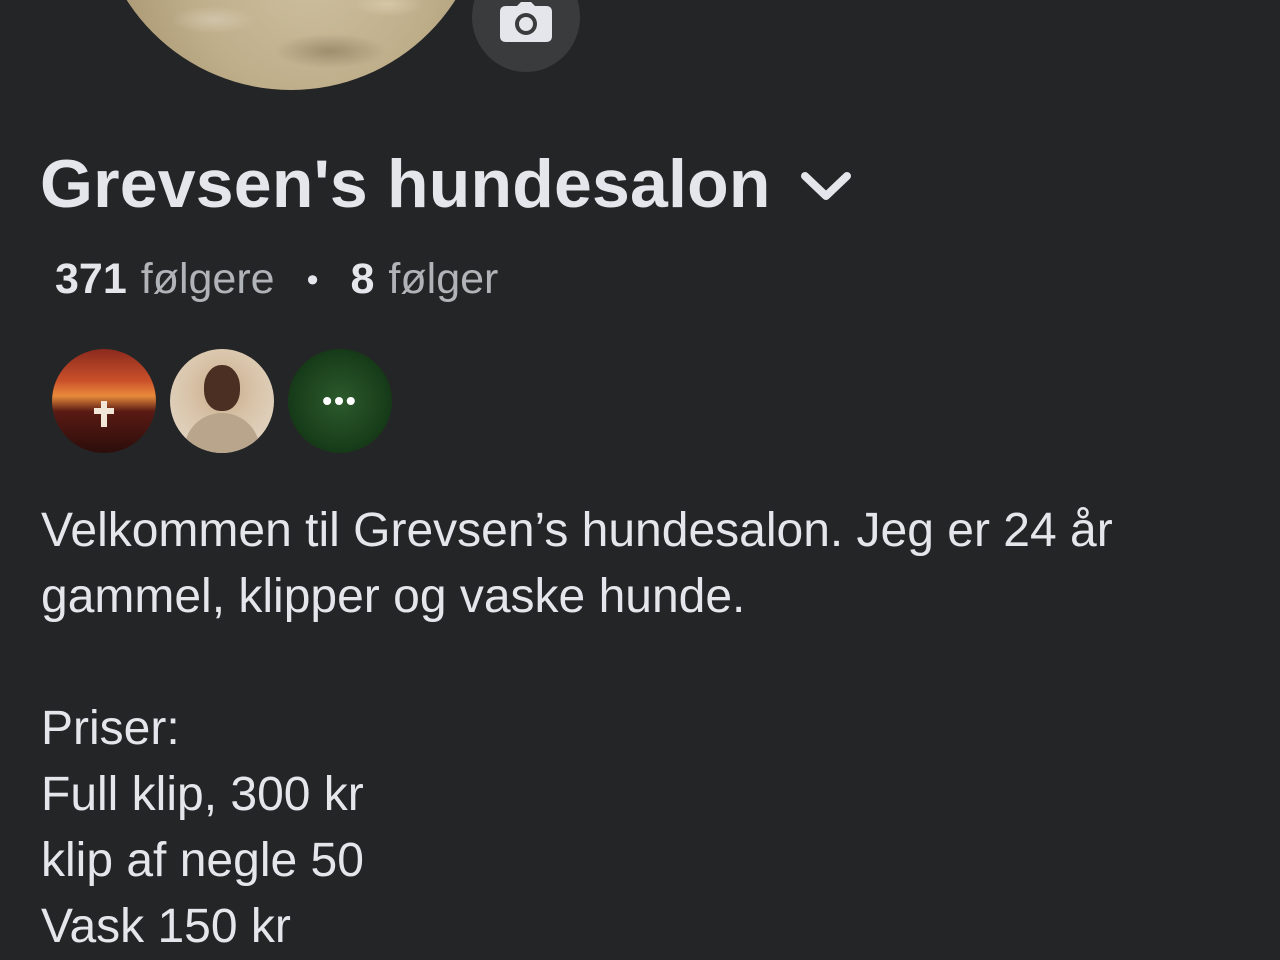 This screenshot has height=960, width=1280. What do you see at coordinates (362, 279) in the screenshot?
I see `following-count: 8` at bounding box center [362, 279].